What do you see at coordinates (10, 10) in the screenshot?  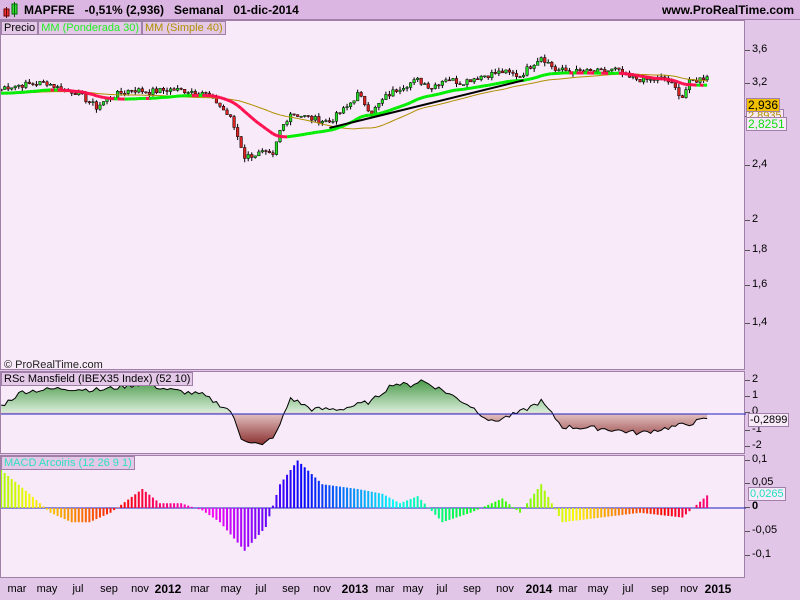 I see `candlestick-icon` at bounding box center [10, 10].